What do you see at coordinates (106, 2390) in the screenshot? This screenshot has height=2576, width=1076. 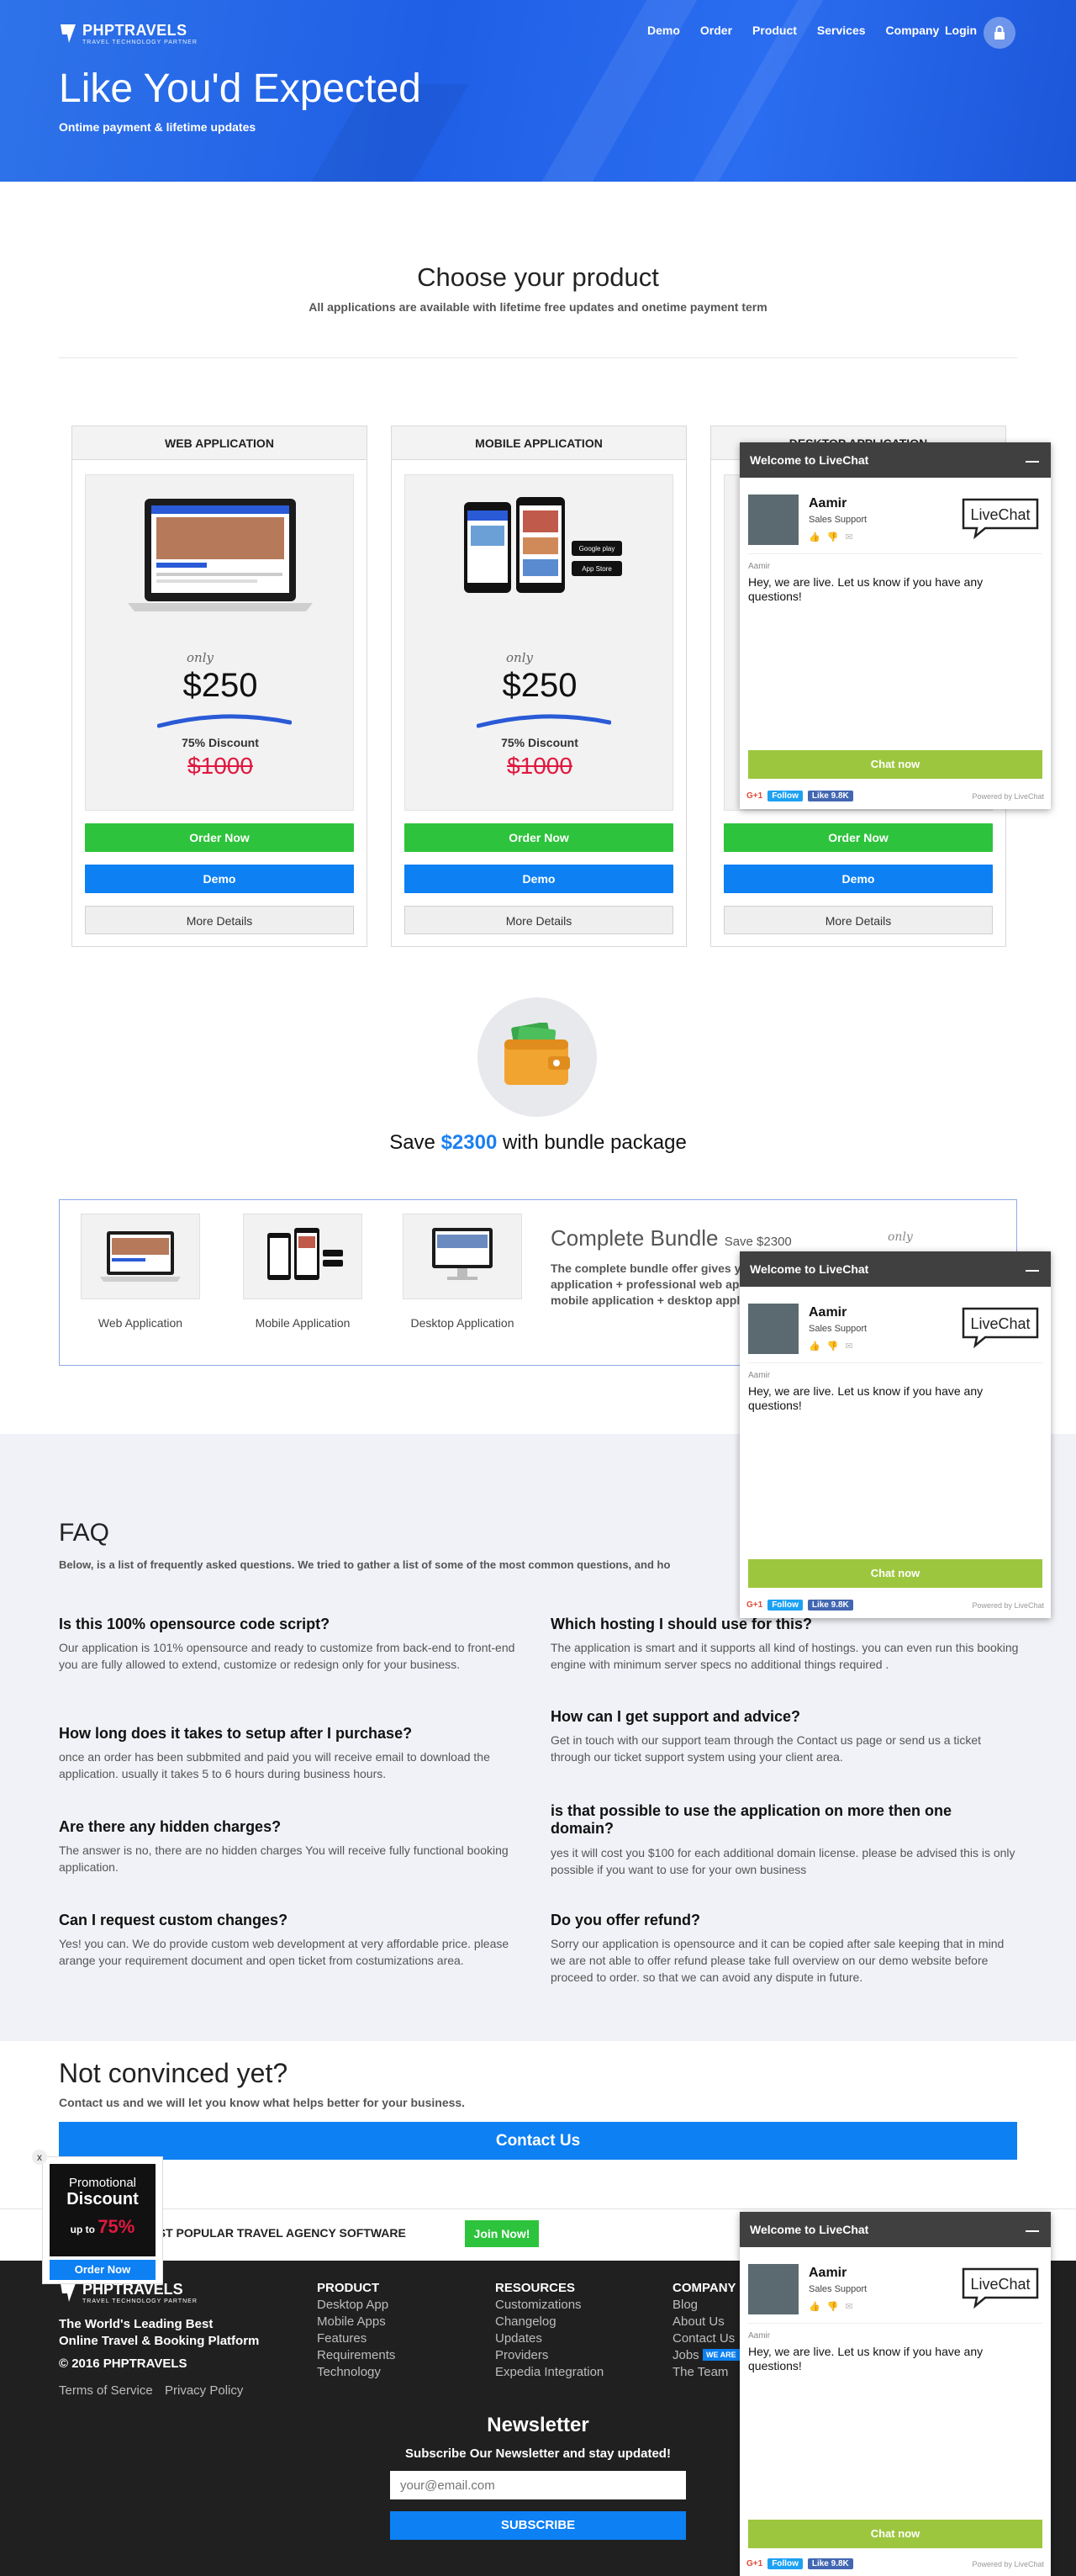 I see `terms-link: Terms of Service` at bounding box center [106, 2390].